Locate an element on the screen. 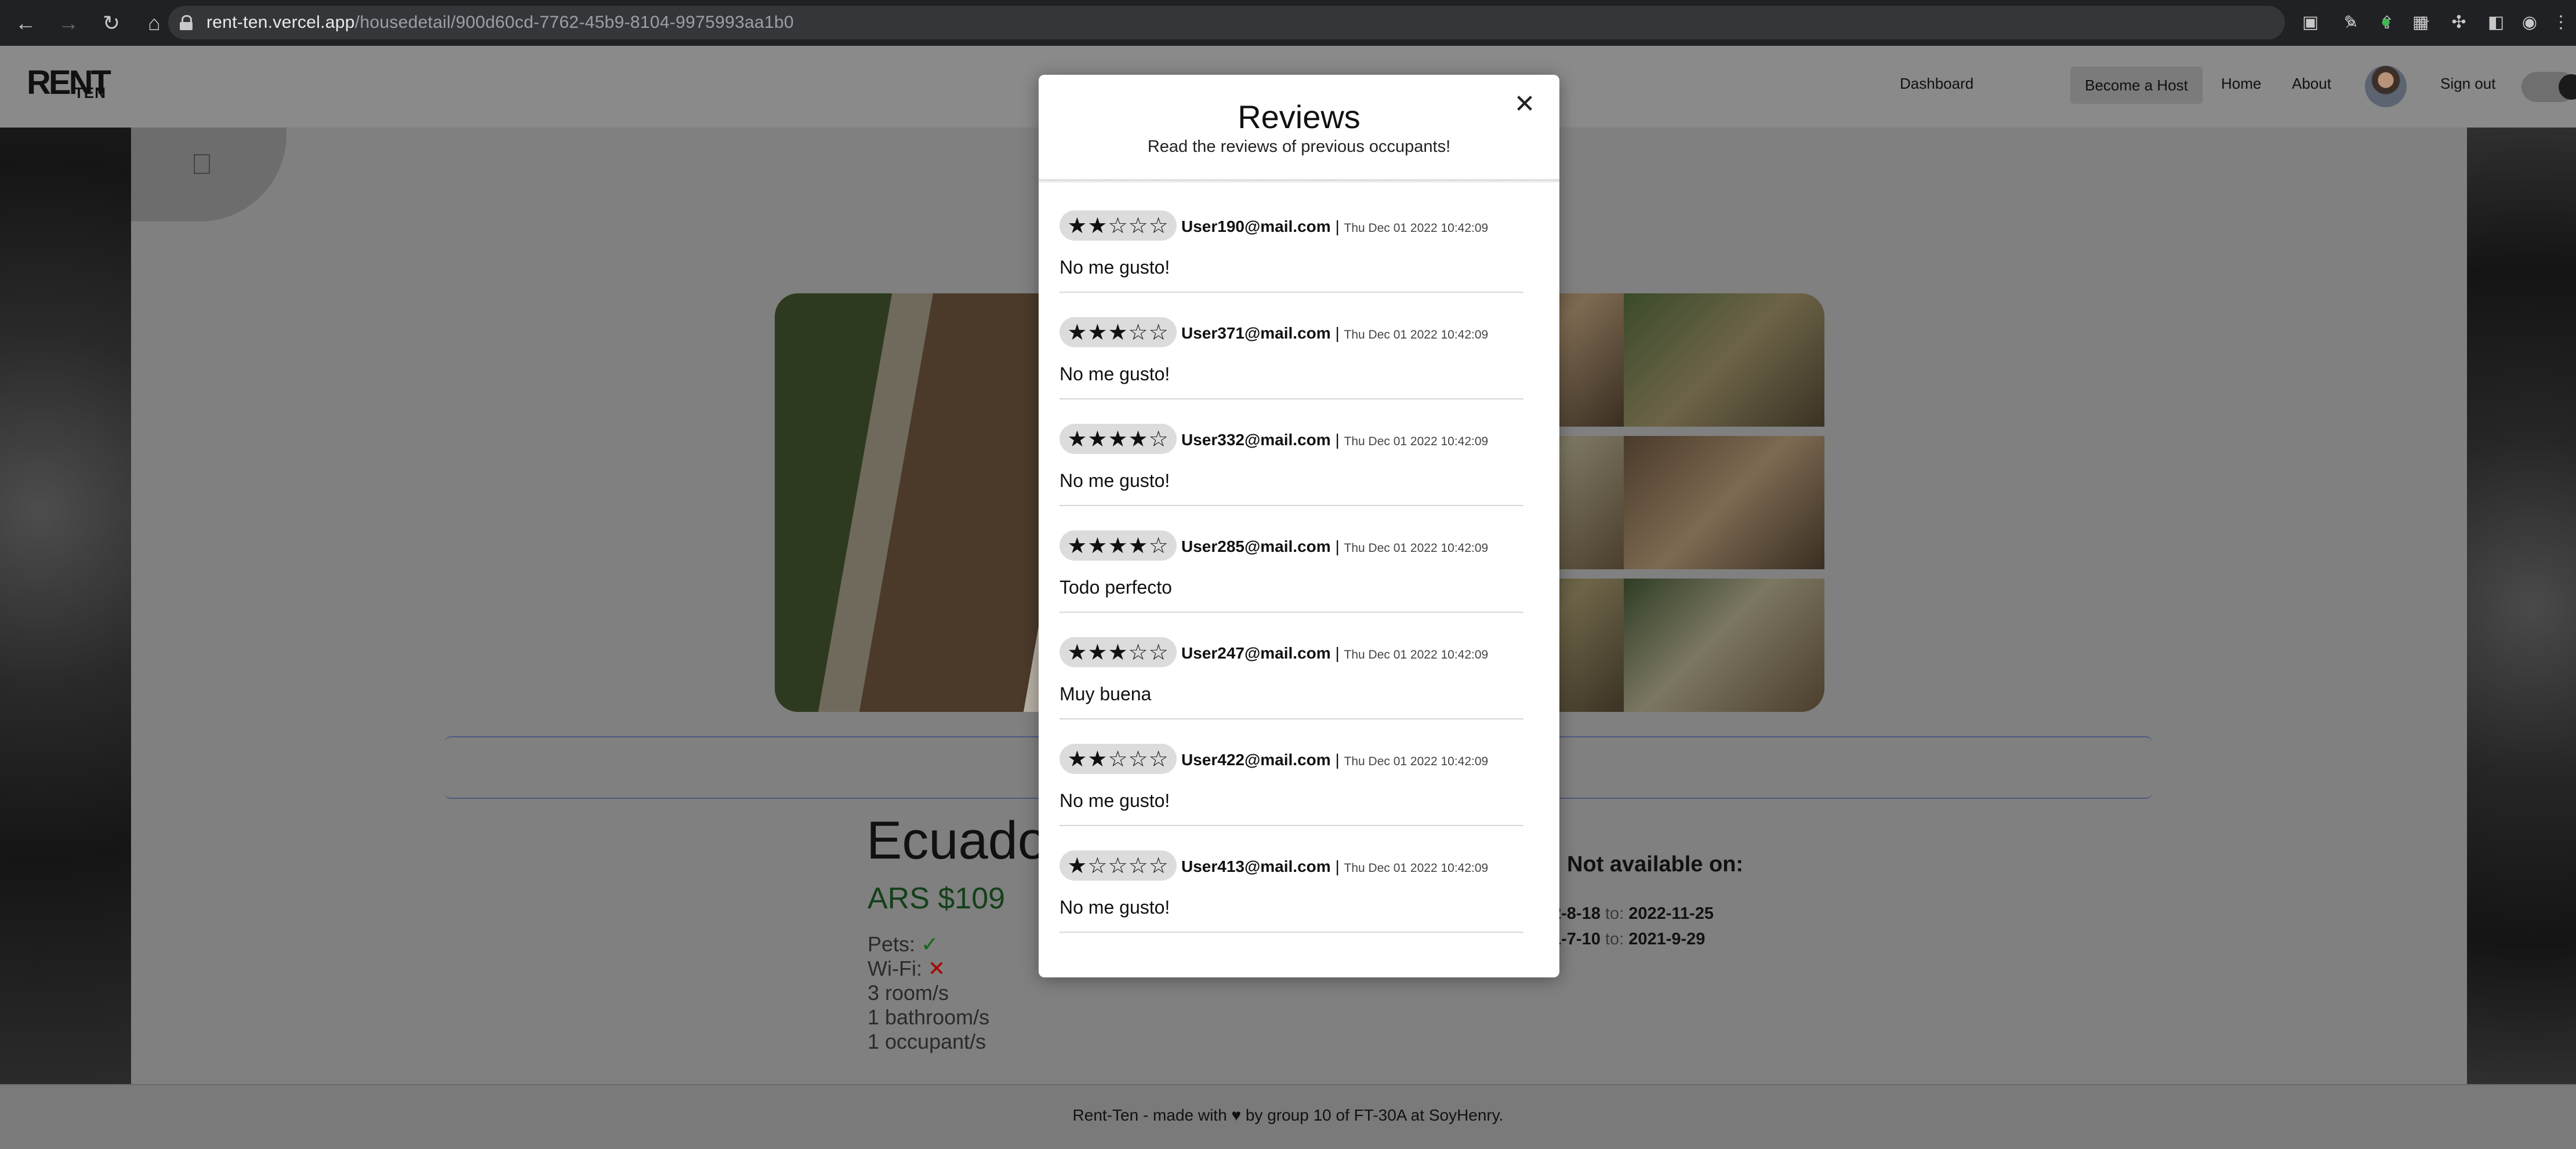  back-arrow-icon: ← is located at coordinates (25, 23).